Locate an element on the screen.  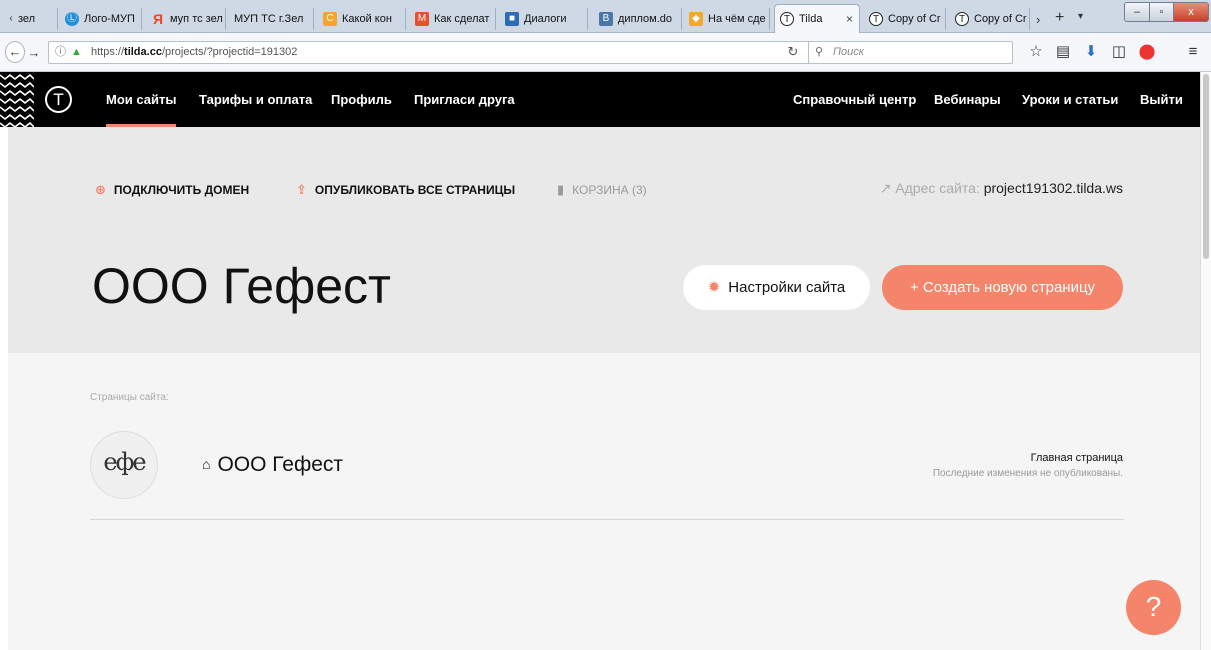
browser-tab-active: T Tilda × is located at coordinates (817, 18).